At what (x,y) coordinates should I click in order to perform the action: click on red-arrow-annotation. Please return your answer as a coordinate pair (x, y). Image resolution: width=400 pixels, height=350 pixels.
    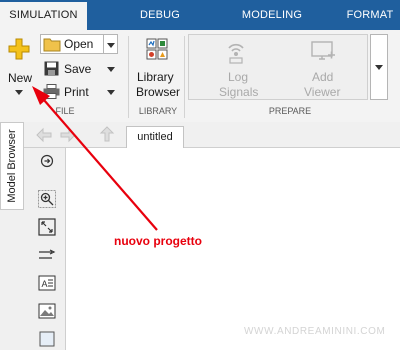
    Looking at the image, I should click on (95, 158).